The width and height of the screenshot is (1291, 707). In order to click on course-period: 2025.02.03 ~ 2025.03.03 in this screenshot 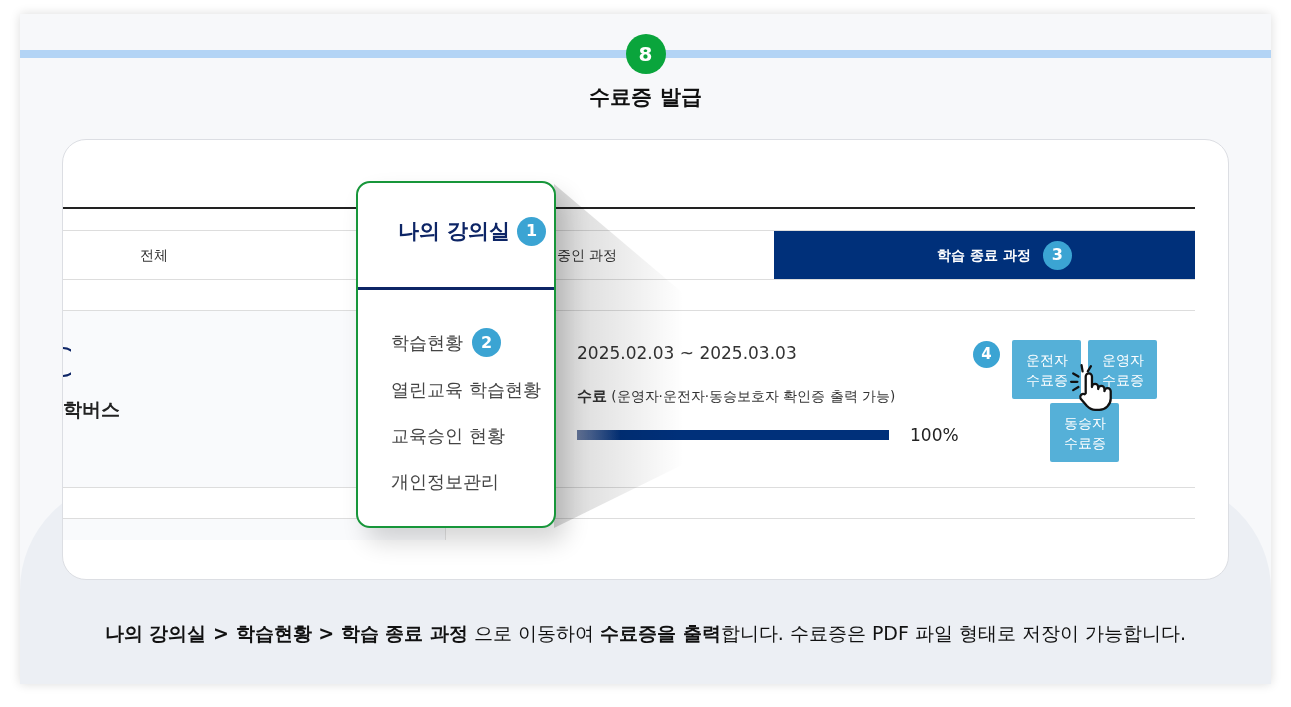, I will do `click(687, 353)`.